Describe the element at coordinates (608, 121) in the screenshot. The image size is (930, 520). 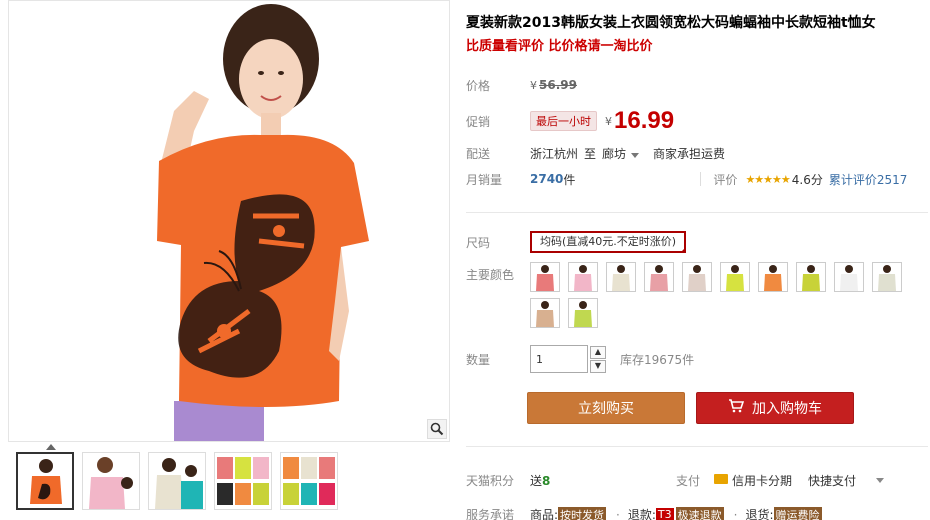
I see `promo-currency: ¥` at that location.